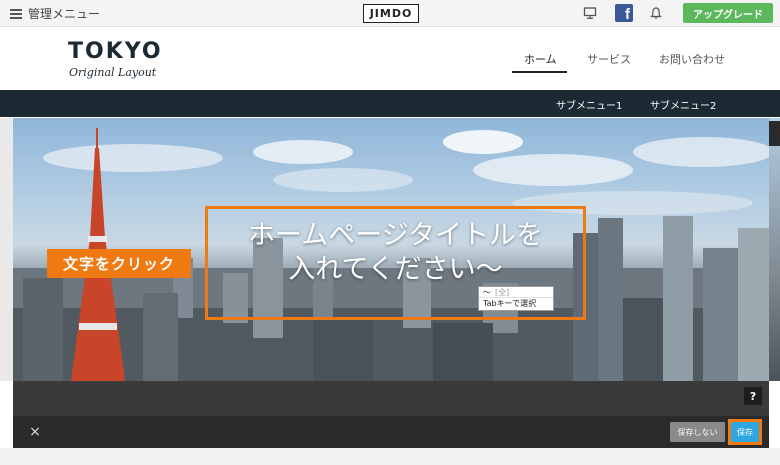  Describe the element at coordinates (64, 14) in the screenshot. I see `admin-menu-label: 管理メニュー` at that location.